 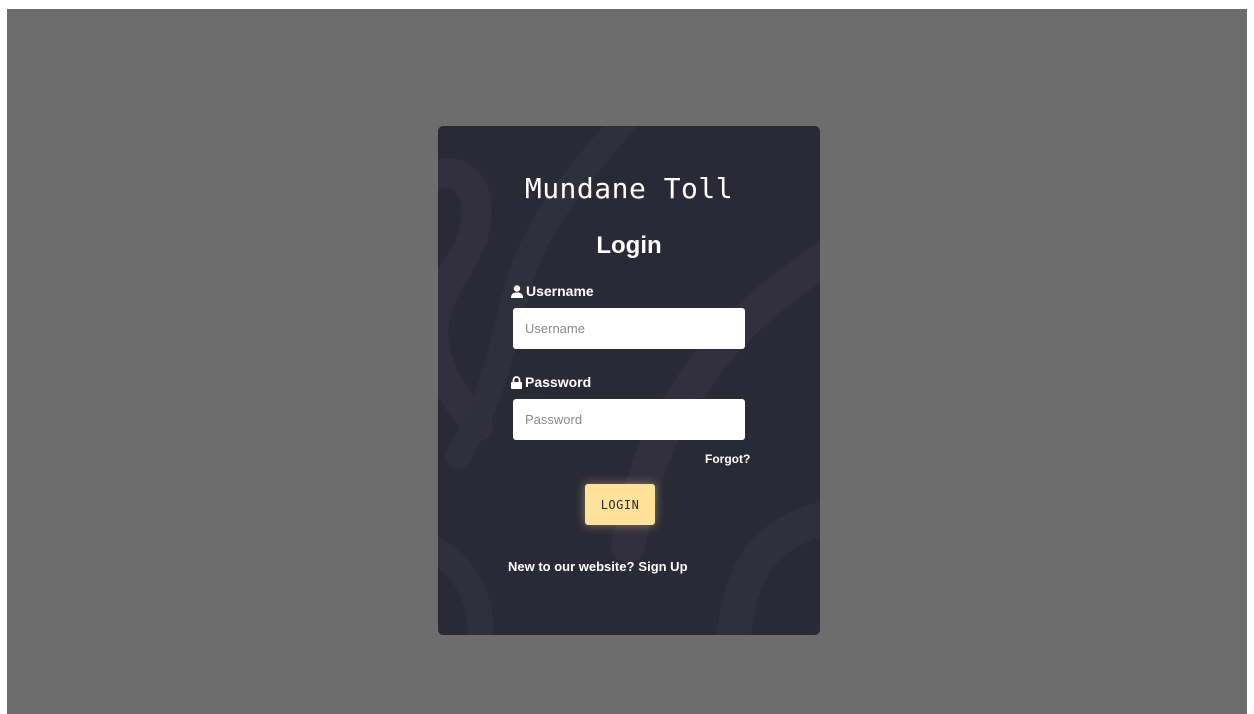 What do you see at coordinates (620, 504) in the screenshot?
I see `login-button: LOGIN` at bounding box center [620, 504].